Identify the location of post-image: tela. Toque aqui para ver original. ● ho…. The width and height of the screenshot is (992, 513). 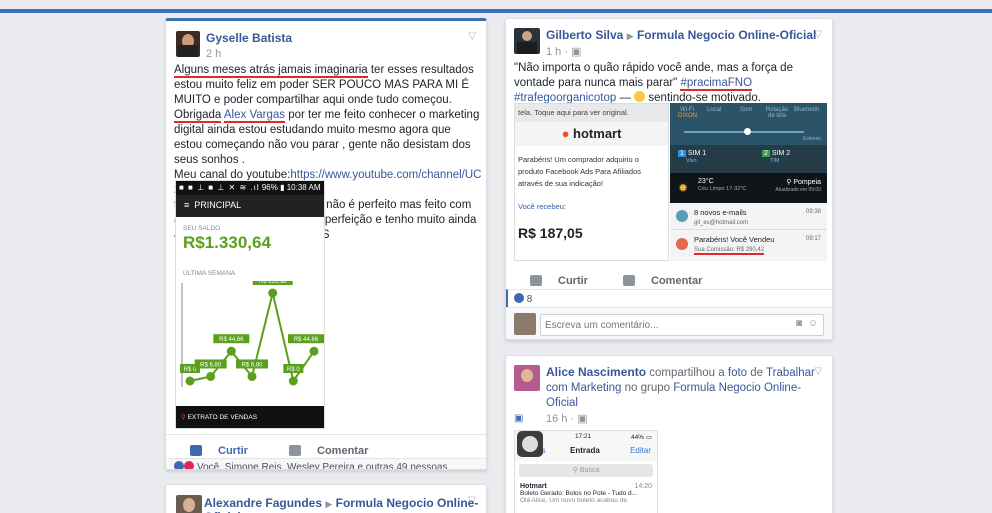
(591, 182).